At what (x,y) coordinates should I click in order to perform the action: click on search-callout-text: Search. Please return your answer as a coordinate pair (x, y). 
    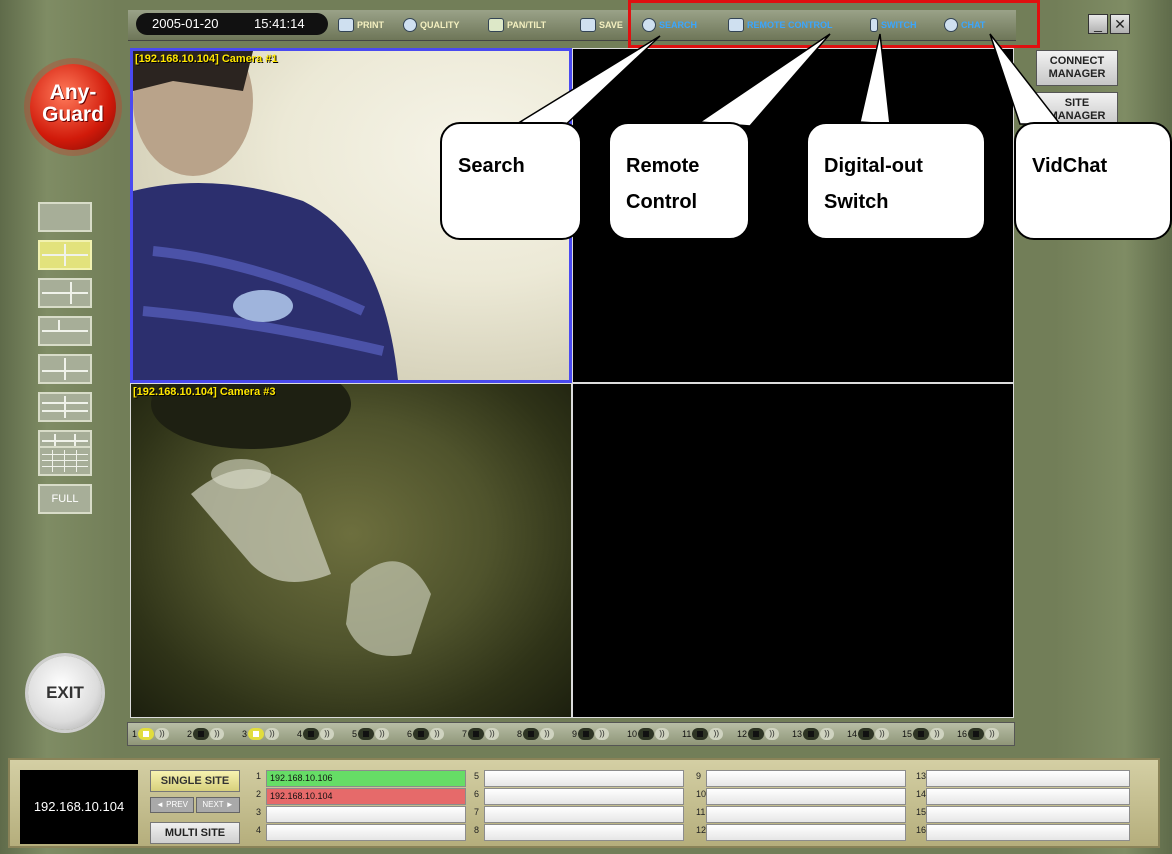
    Looking at the image, I should click on (491, 166).